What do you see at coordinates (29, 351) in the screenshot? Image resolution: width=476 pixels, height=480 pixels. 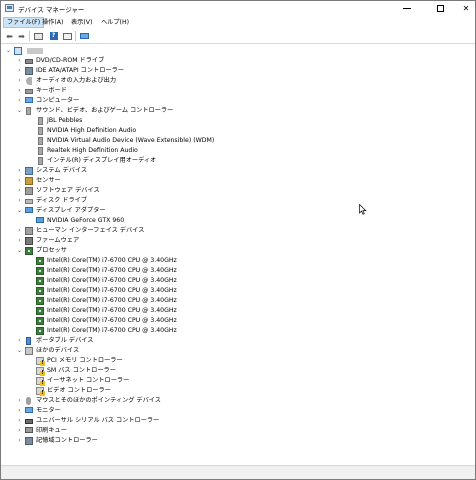 I see `other-device-icon` at bounding box center [29, 351].